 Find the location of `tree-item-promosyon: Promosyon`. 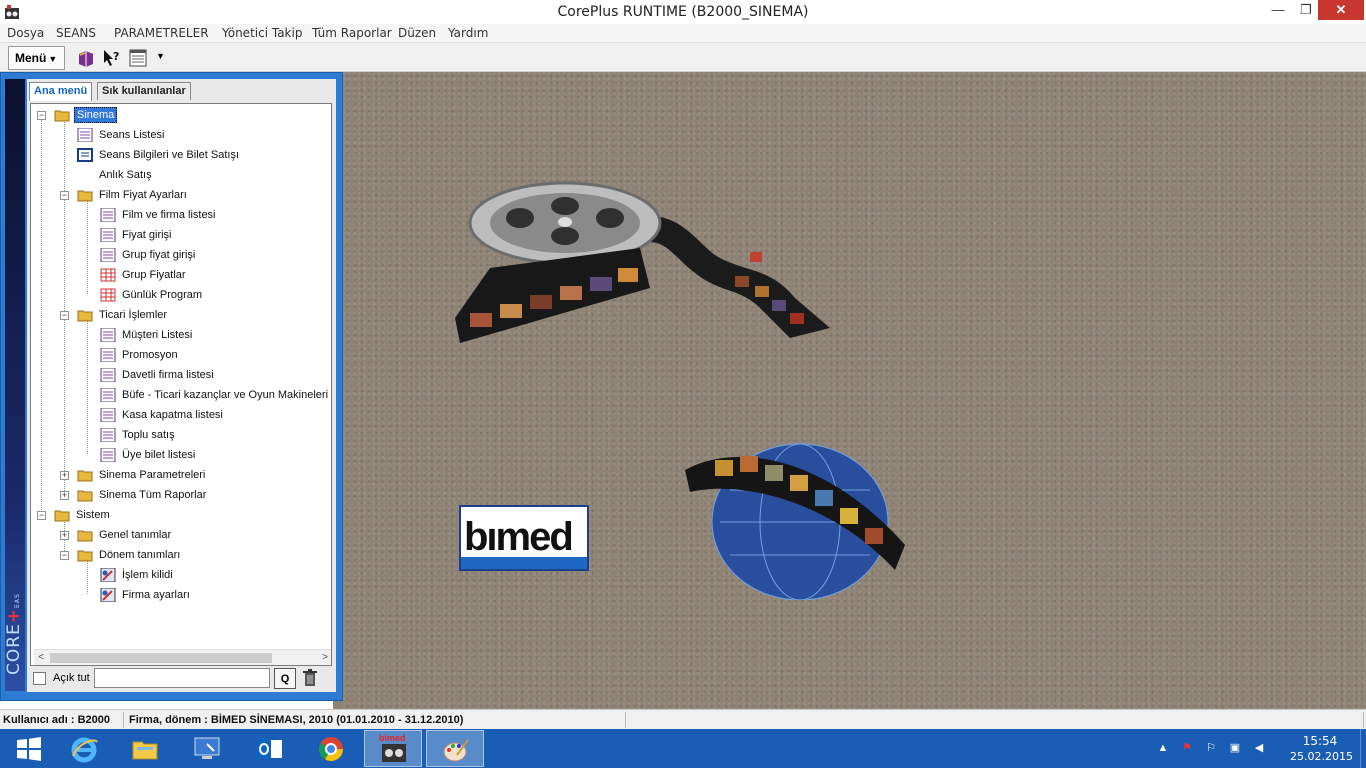

tree-item-promosyon: Promosyon is located at coordinates (140, 355).